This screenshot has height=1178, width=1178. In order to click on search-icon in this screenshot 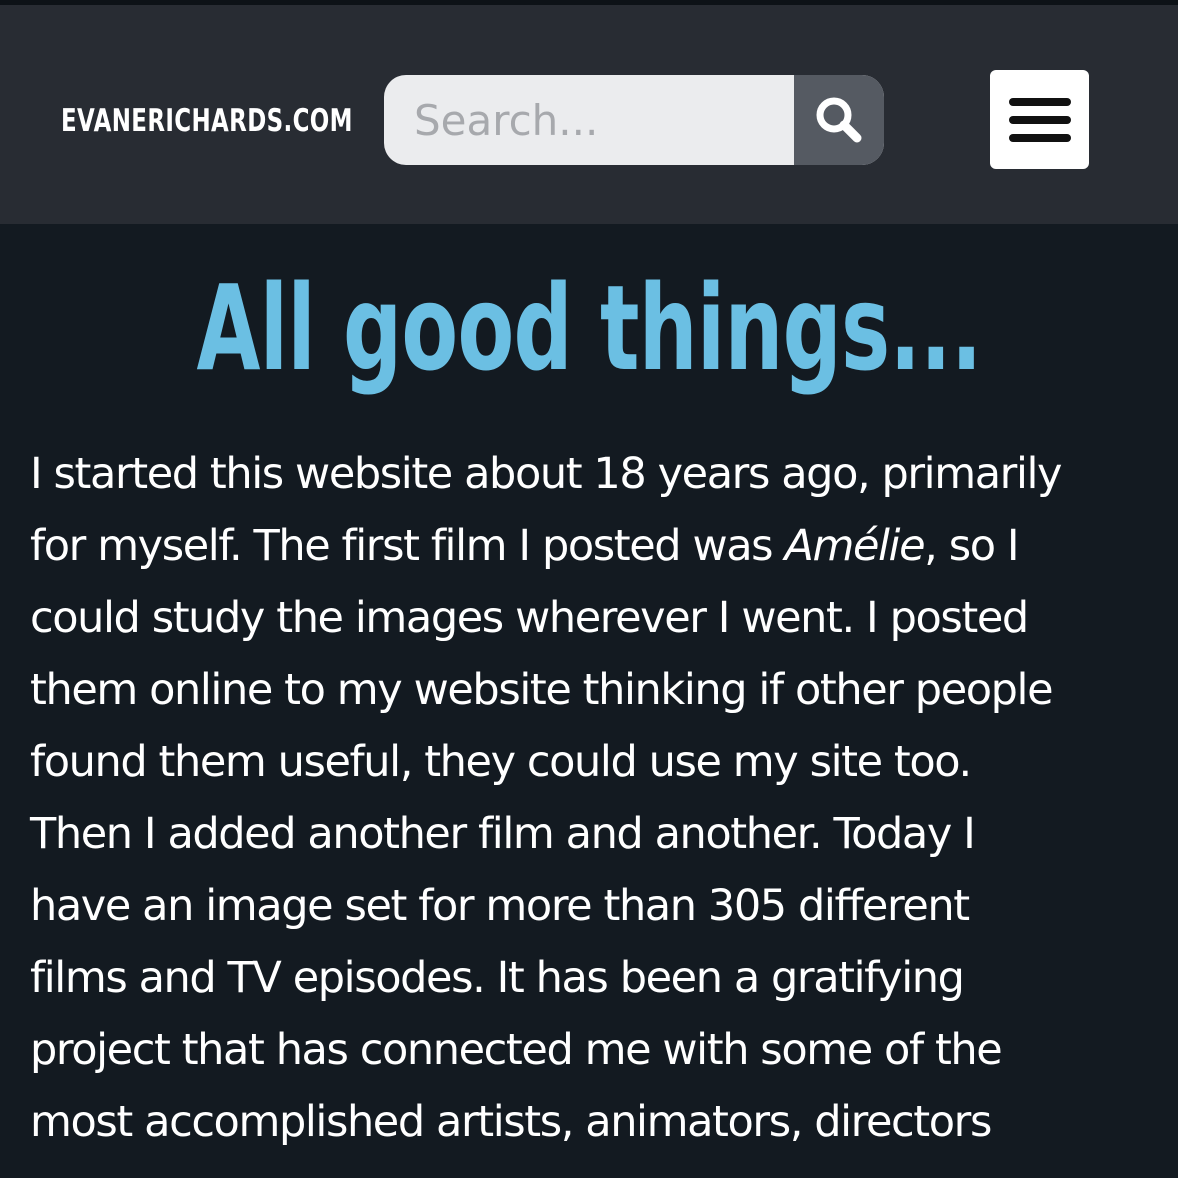, I will do `click(839, 120)`.